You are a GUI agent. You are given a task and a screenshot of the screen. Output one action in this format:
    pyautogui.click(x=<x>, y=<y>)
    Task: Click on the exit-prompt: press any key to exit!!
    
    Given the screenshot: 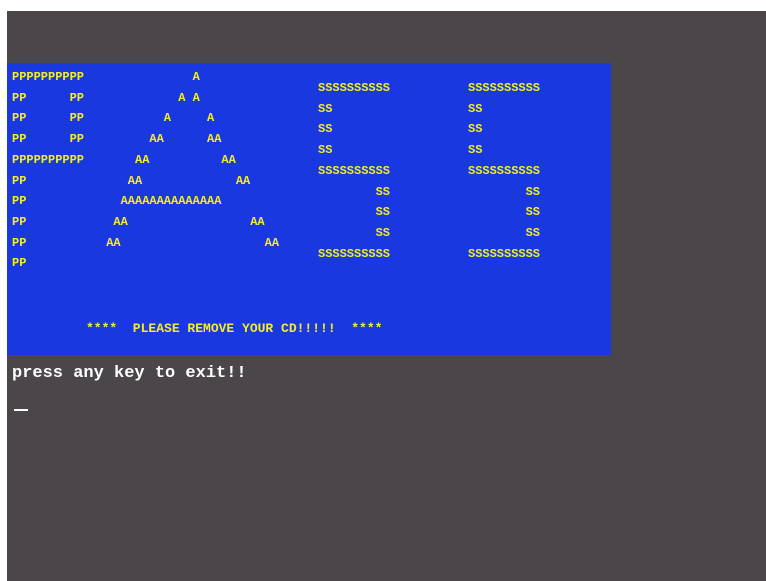 What is the action you would take?
    pyautogui.click(x=129, y=373)
    